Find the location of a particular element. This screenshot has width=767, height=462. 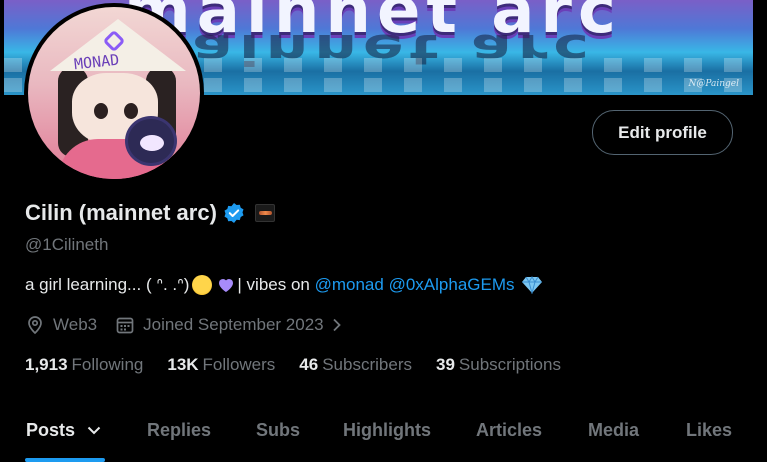

avatar: MONAD is located at coordinates (114, 93).